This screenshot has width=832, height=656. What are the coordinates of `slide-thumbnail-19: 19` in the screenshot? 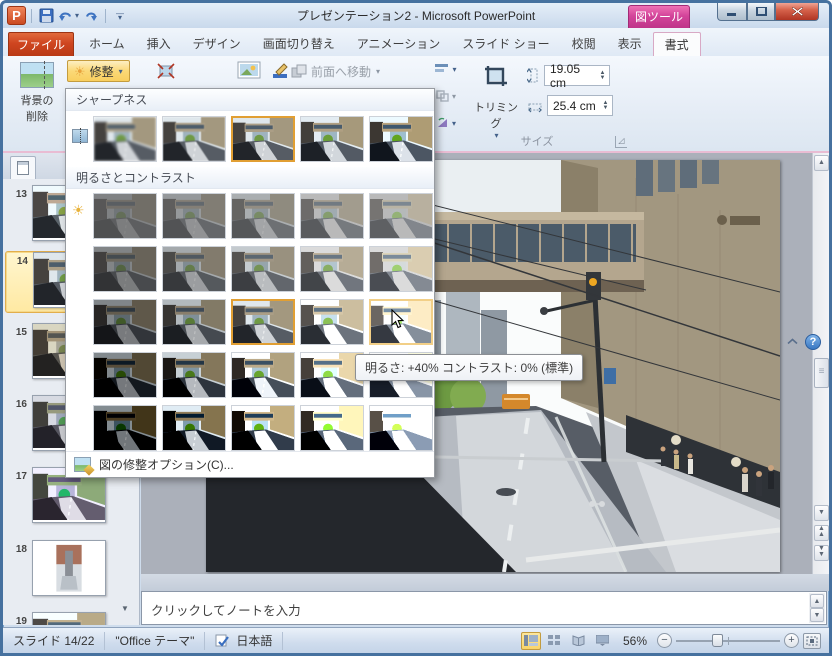 It's located at (60, 618).